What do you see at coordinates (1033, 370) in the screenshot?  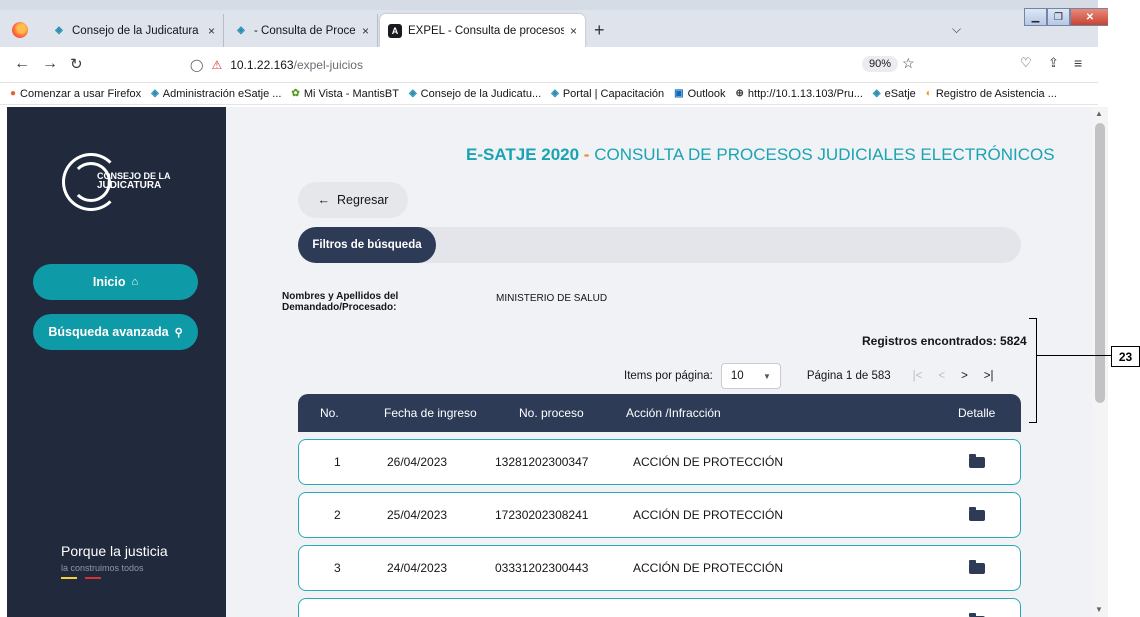 I see `annotation-bracket` at bounding box center [1033, 370].